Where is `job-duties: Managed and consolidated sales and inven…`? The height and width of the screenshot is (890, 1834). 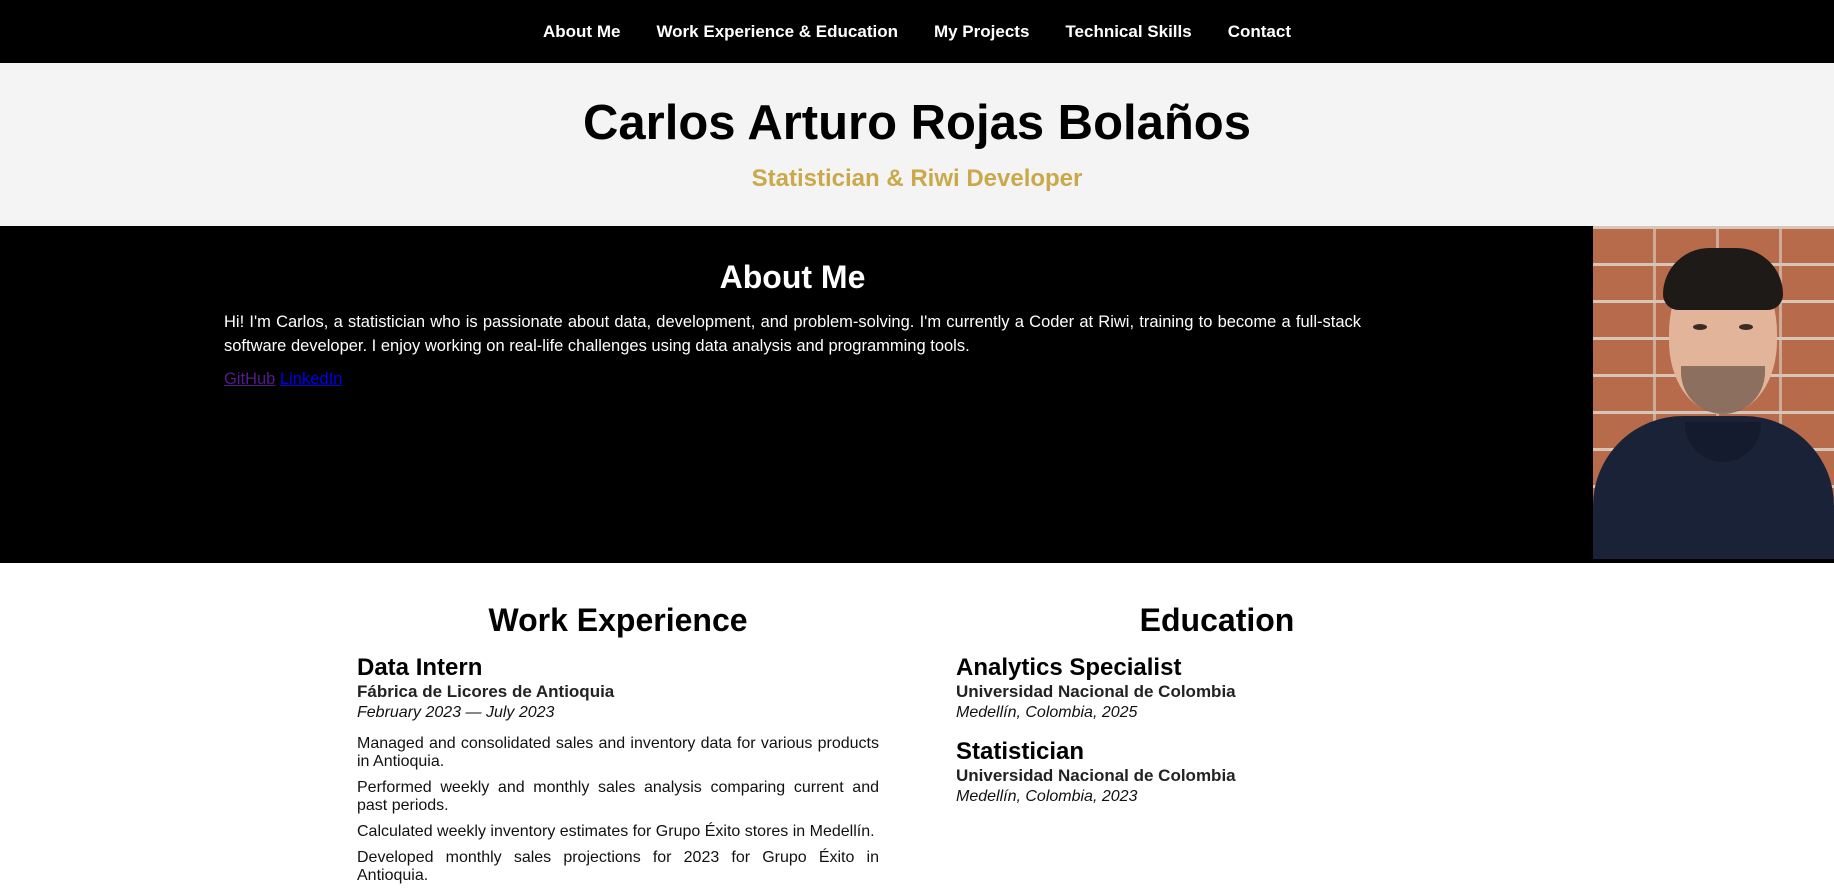
job-duties: Managed and consolidated sales and inven… is located at coordinates (618, 810).